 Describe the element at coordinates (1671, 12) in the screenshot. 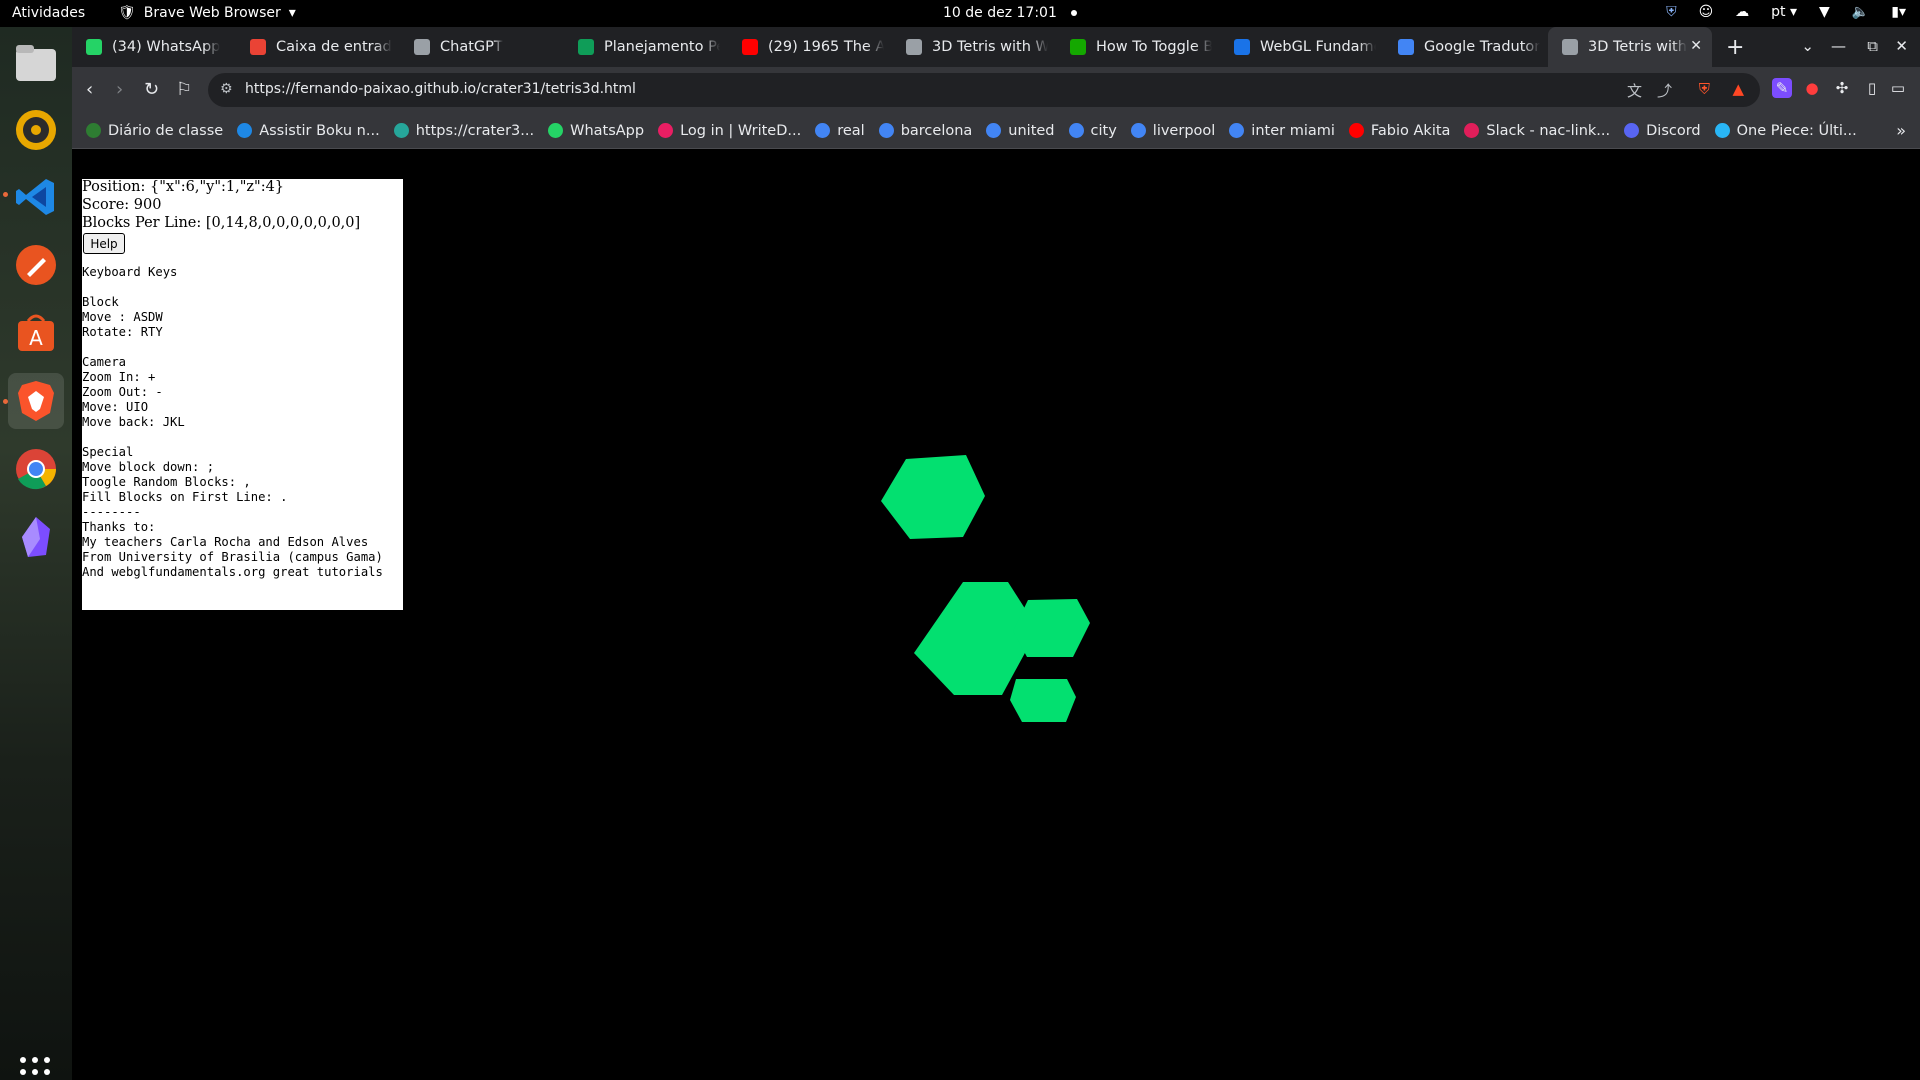

I see `shield-icon: ⛨` at that location.